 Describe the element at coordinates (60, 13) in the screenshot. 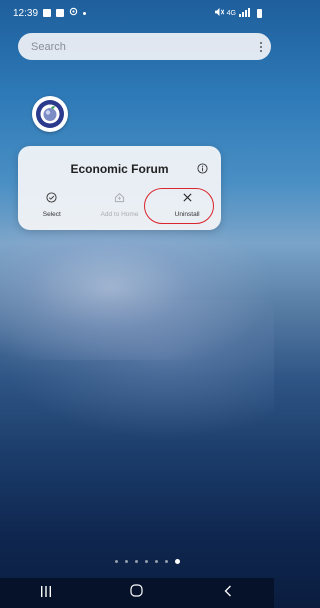

I see `message-notification-icon` at that location.